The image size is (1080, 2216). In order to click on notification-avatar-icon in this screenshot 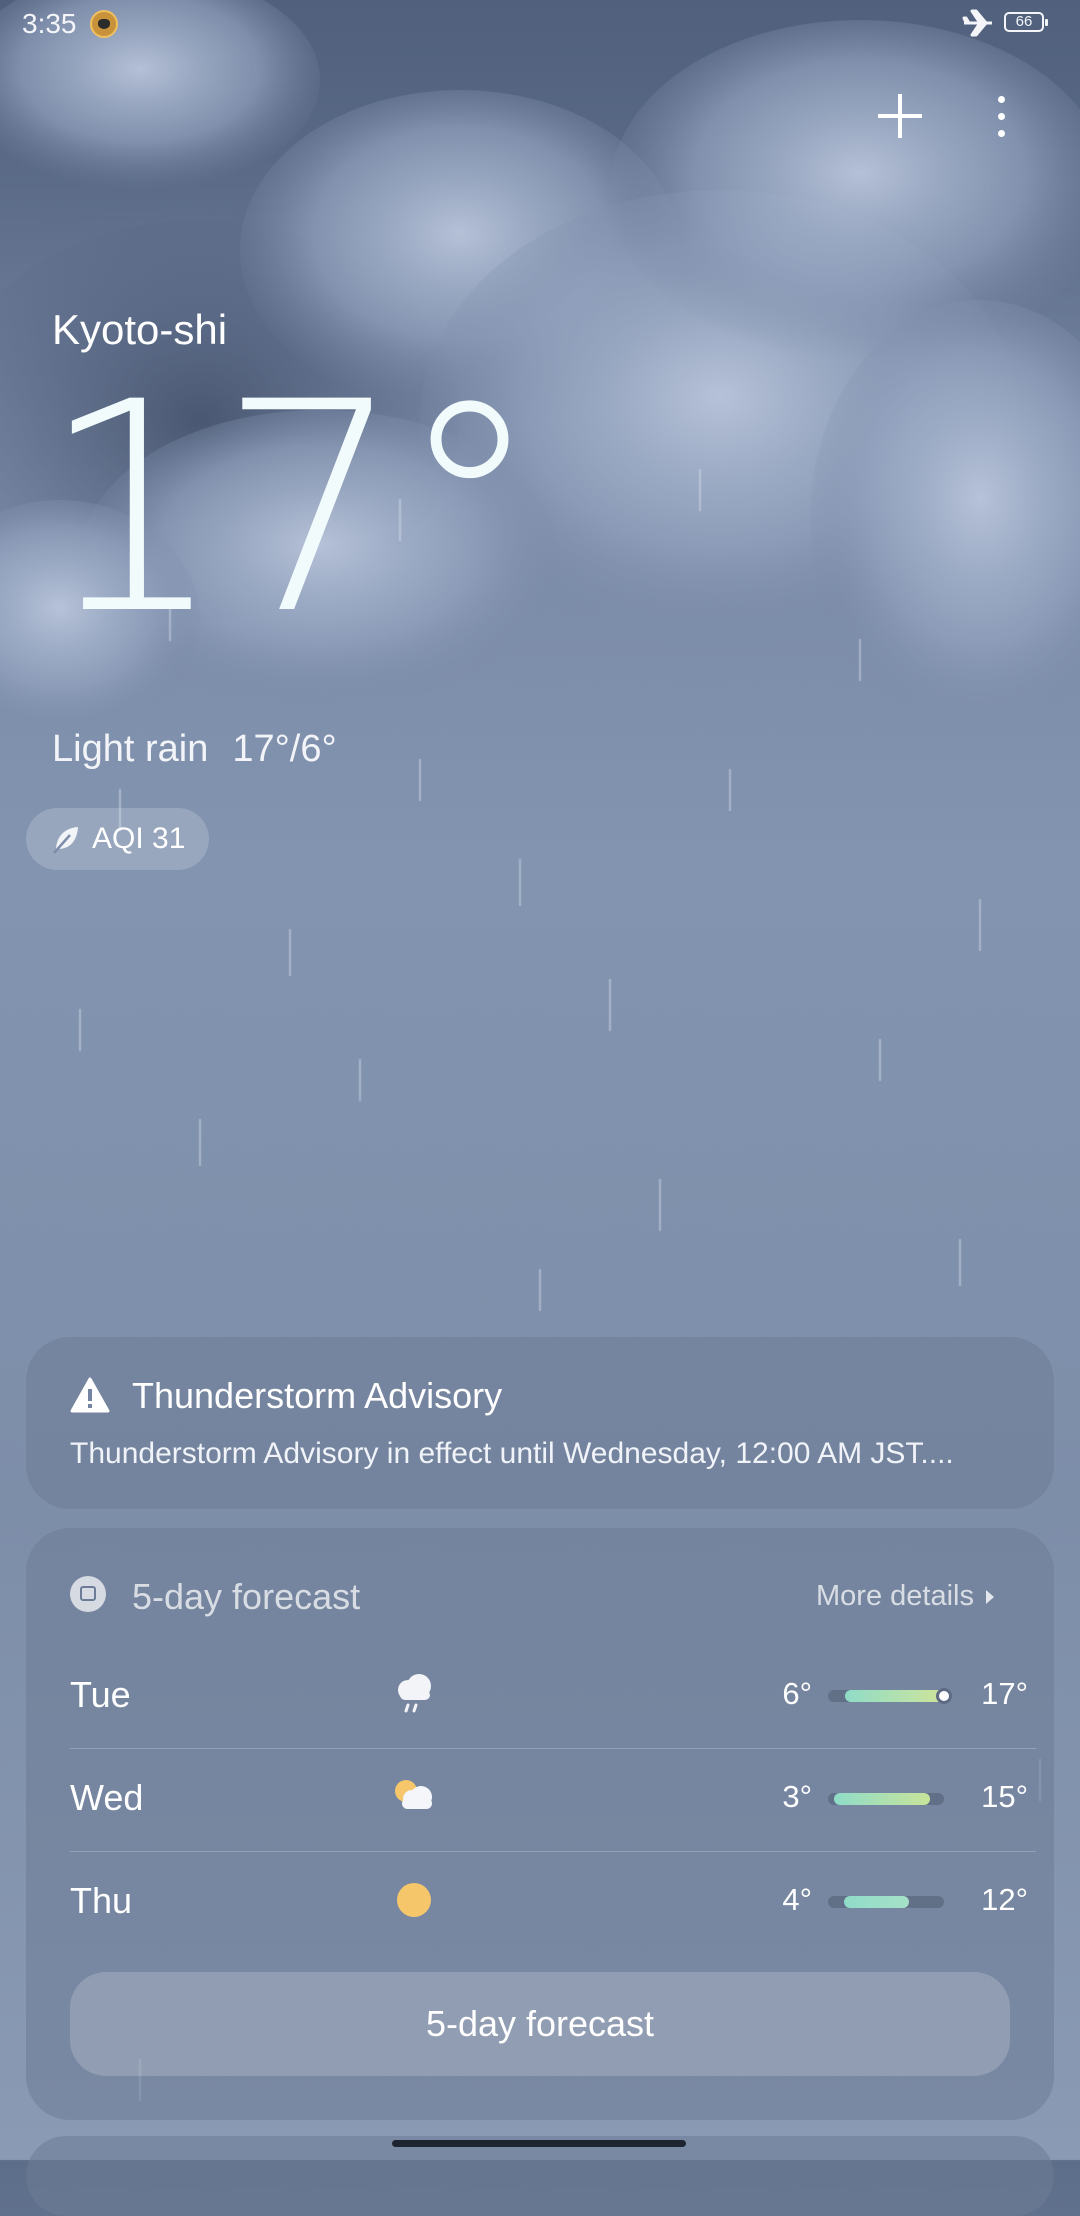, I will do `click(104, 24)`.